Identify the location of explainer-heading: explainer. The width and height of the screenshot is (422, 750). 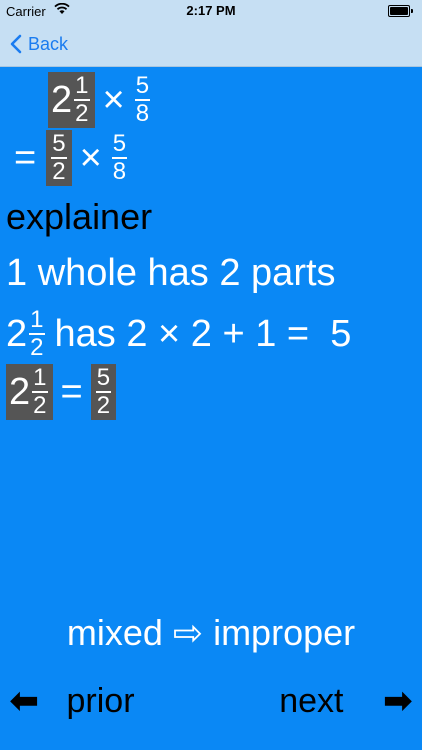
(79, 216).